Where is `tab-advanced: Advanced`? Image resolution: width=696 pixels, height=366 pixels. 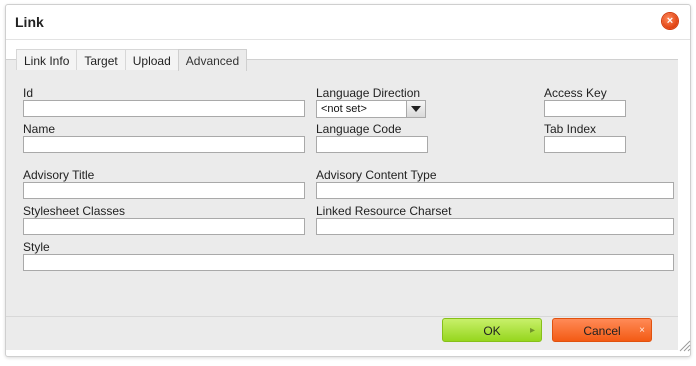 tab-advanced: Advanced is located at coordinates (212, 60).